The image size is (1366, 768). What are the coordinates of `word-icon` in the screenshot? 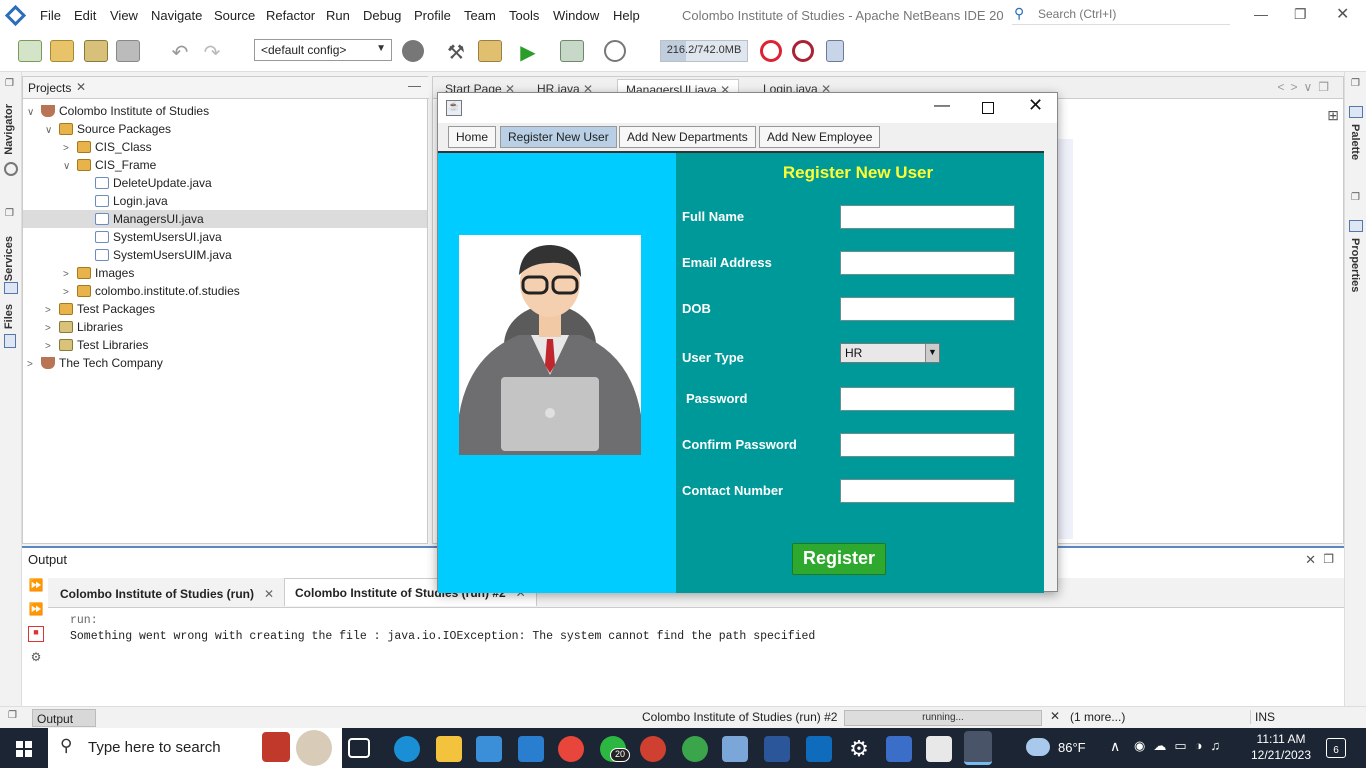 It's located at (777, 749).